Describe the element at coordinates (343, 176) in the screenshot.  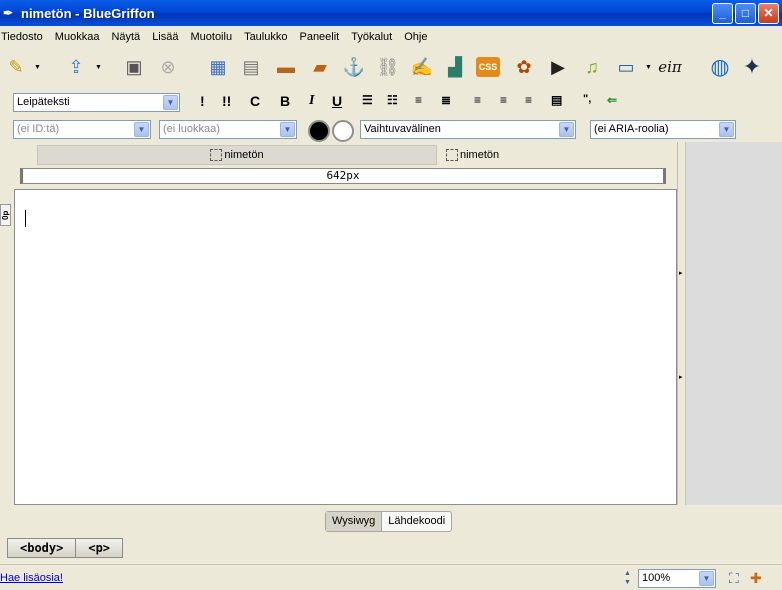
I see `width-ruler: 642px` at that location.